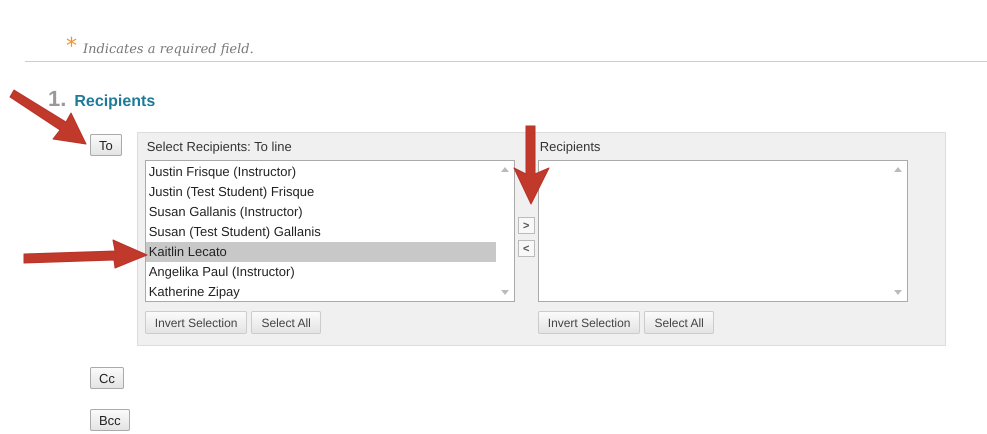 The width and height of the screenshot is (987, 434). I want to click on add-button: >, so click(526, 225).